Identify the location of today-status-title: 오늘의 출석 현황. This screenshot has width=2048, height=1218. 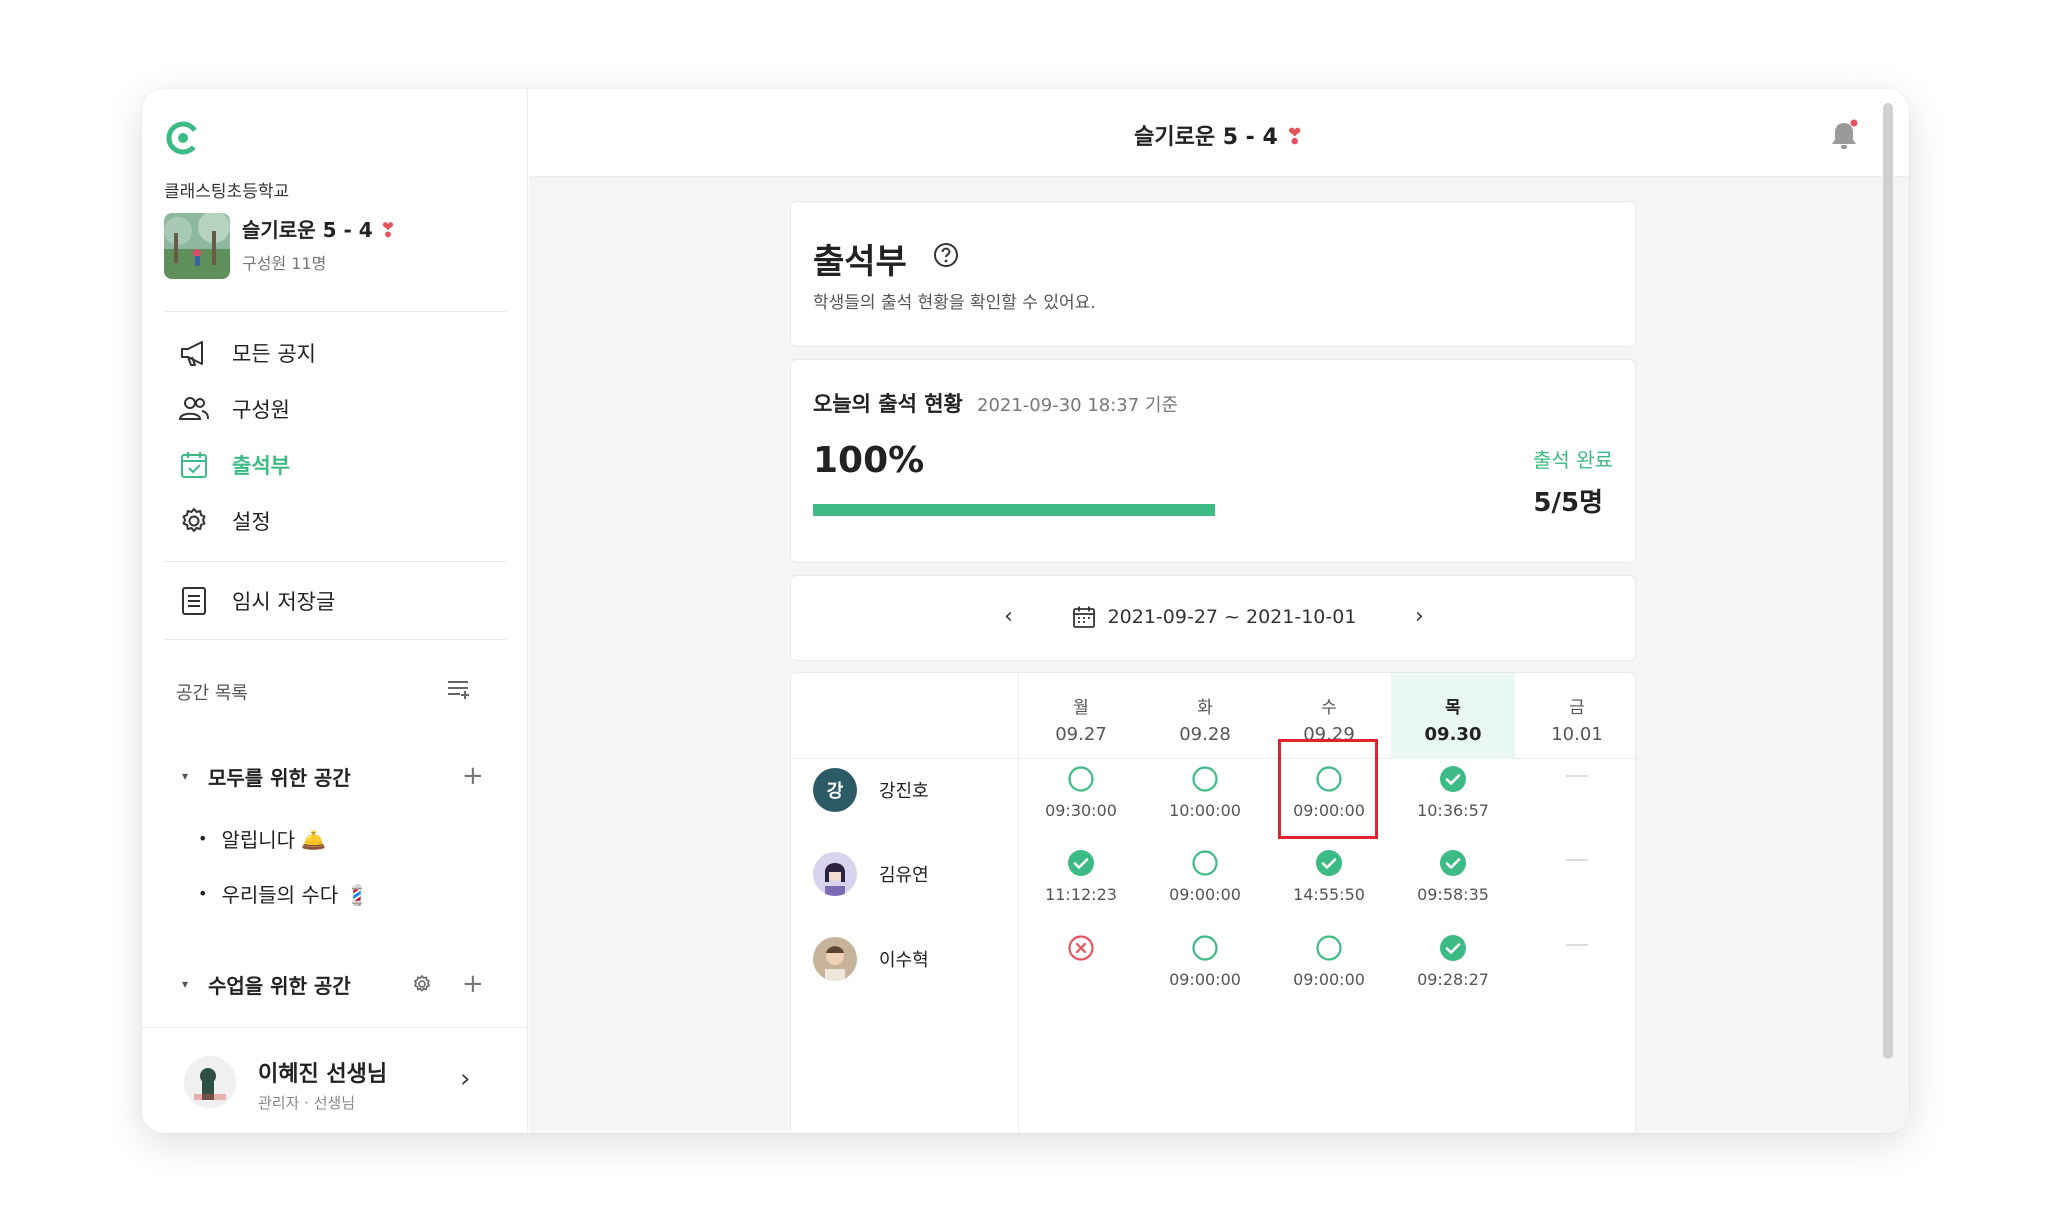
(888, 404).